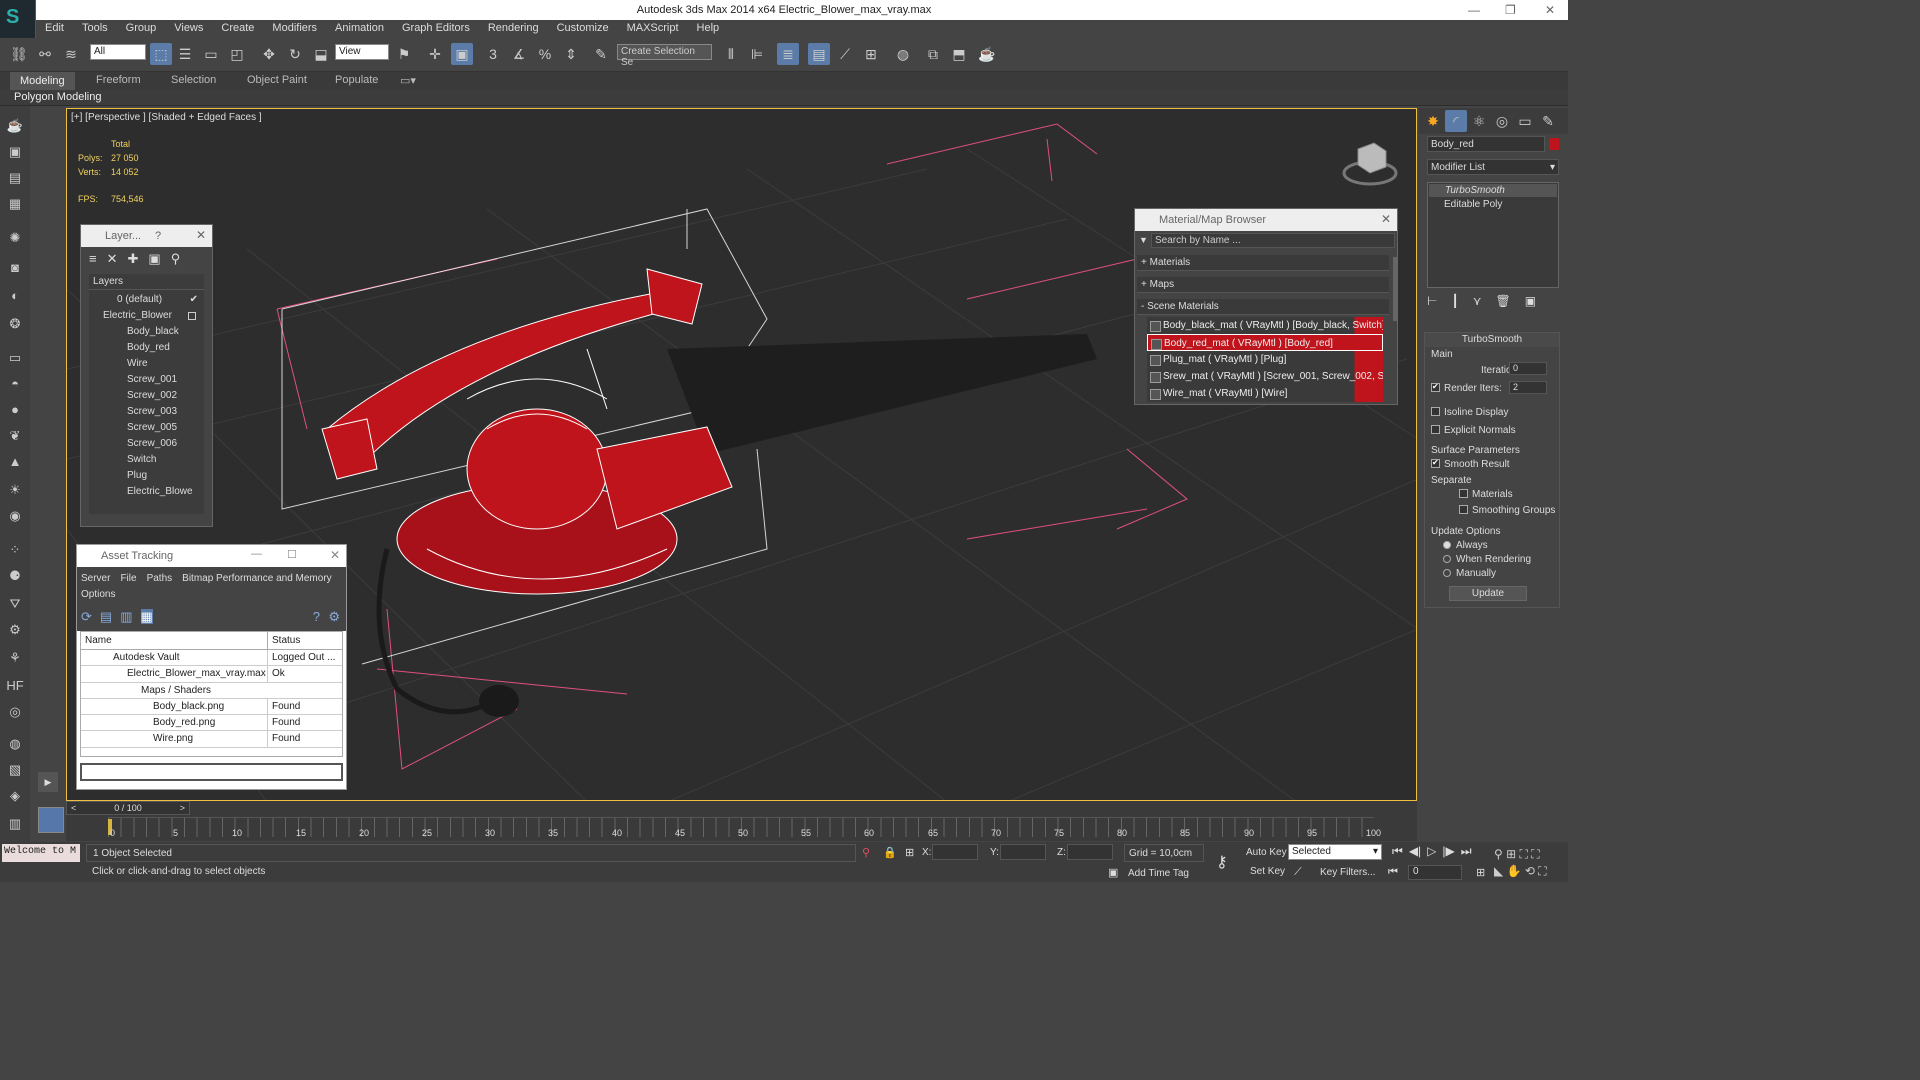 The height and width of the screenshot is (1080, 1920). Describe the element at coordinates (1528, 387) in the screenshot. I see `render-iters-spinner: 2` at that location.